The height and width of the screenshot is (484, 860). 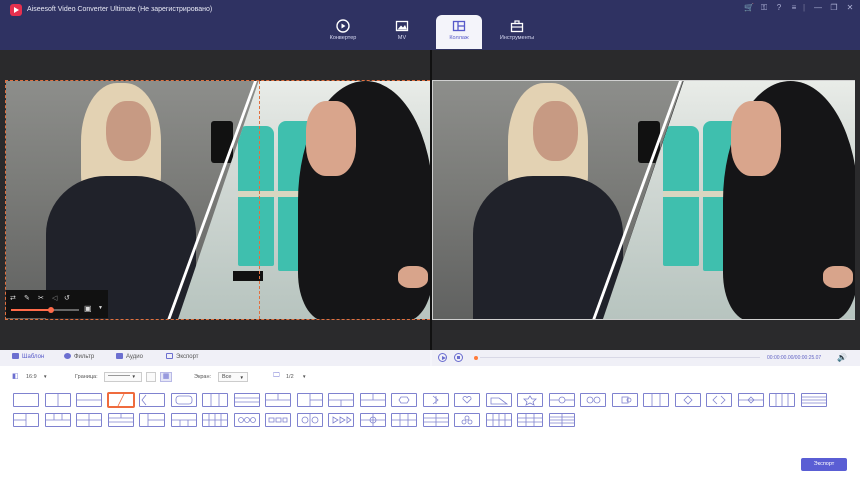 What do you see at coordinates (182, 356) in the screenshot?
I see `tab-export: Экспорт` at bounding box center [182, 356].